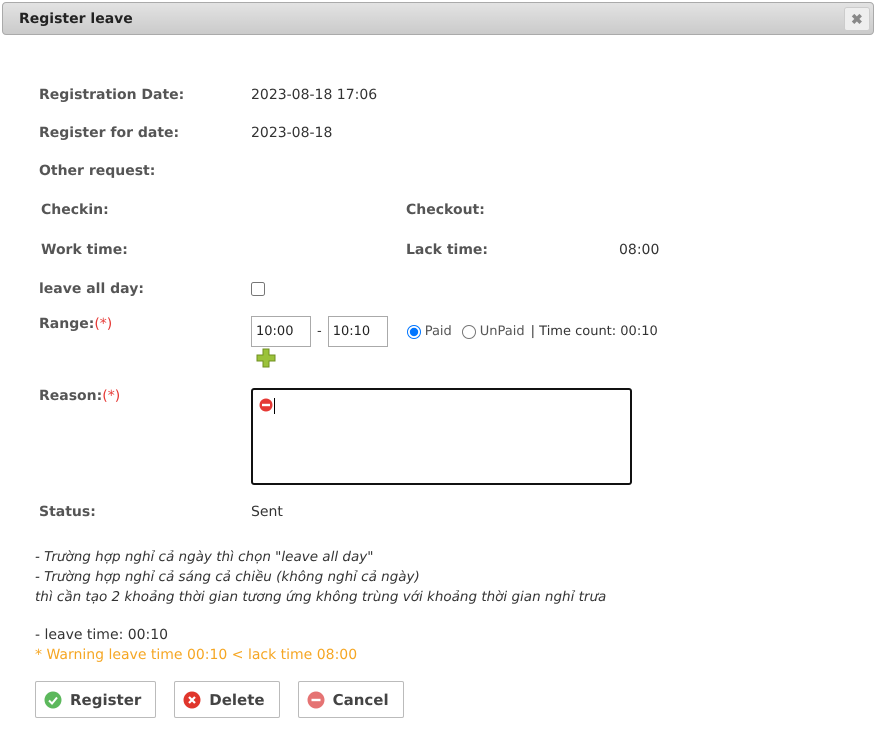 Image resolution: width=876 pixels, height=741 pixels. I want to click on register-button: Register, so click(95, 699).